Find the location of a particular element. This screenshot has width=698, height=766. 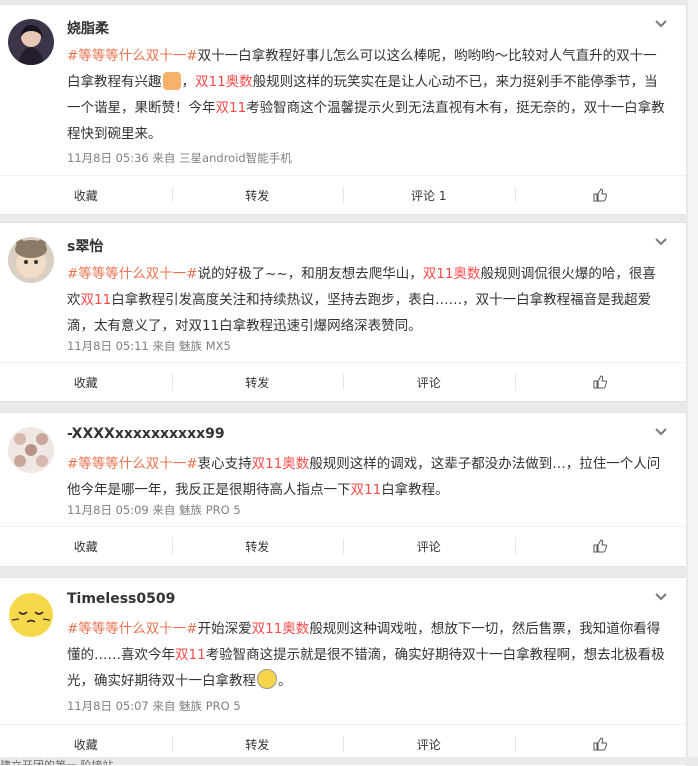

text-segment: 开始深爱 is located at coordinates (224, 629).